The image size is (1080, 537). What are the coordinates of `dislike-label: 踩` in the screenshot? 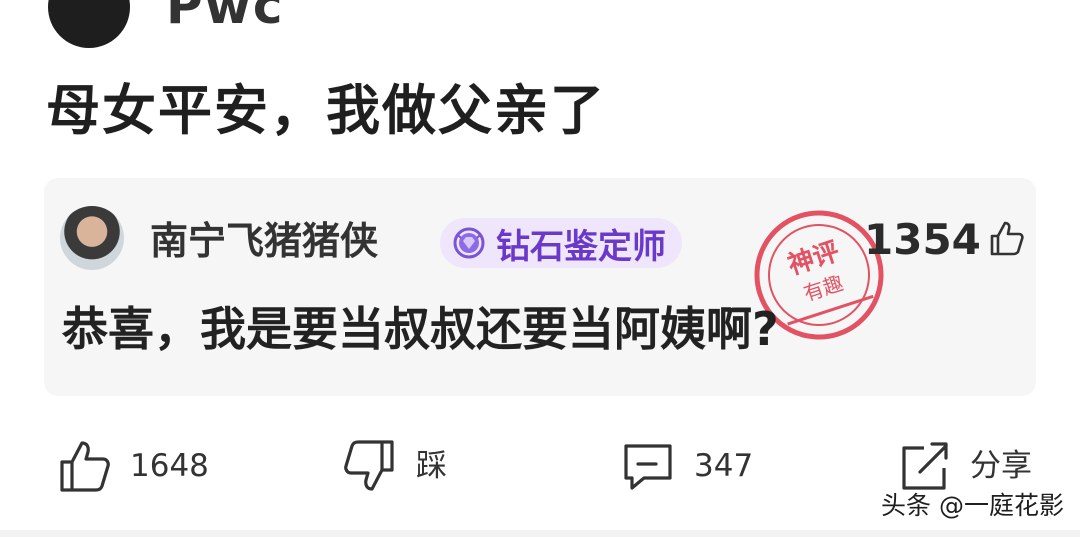 It's located at (431, 466).